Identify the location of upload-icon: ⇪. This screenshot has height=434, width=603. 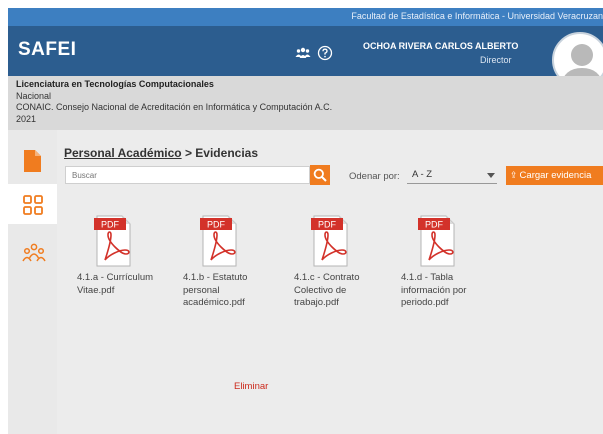
(514, 175).